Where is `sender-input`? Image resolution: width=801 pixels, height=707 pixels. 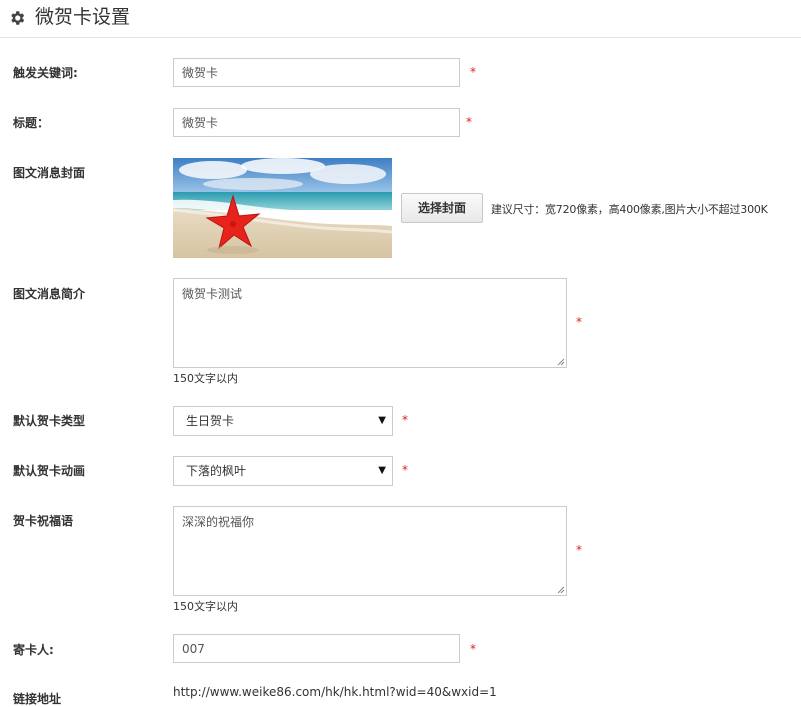 sender-input is located at coordinates (316, 648).